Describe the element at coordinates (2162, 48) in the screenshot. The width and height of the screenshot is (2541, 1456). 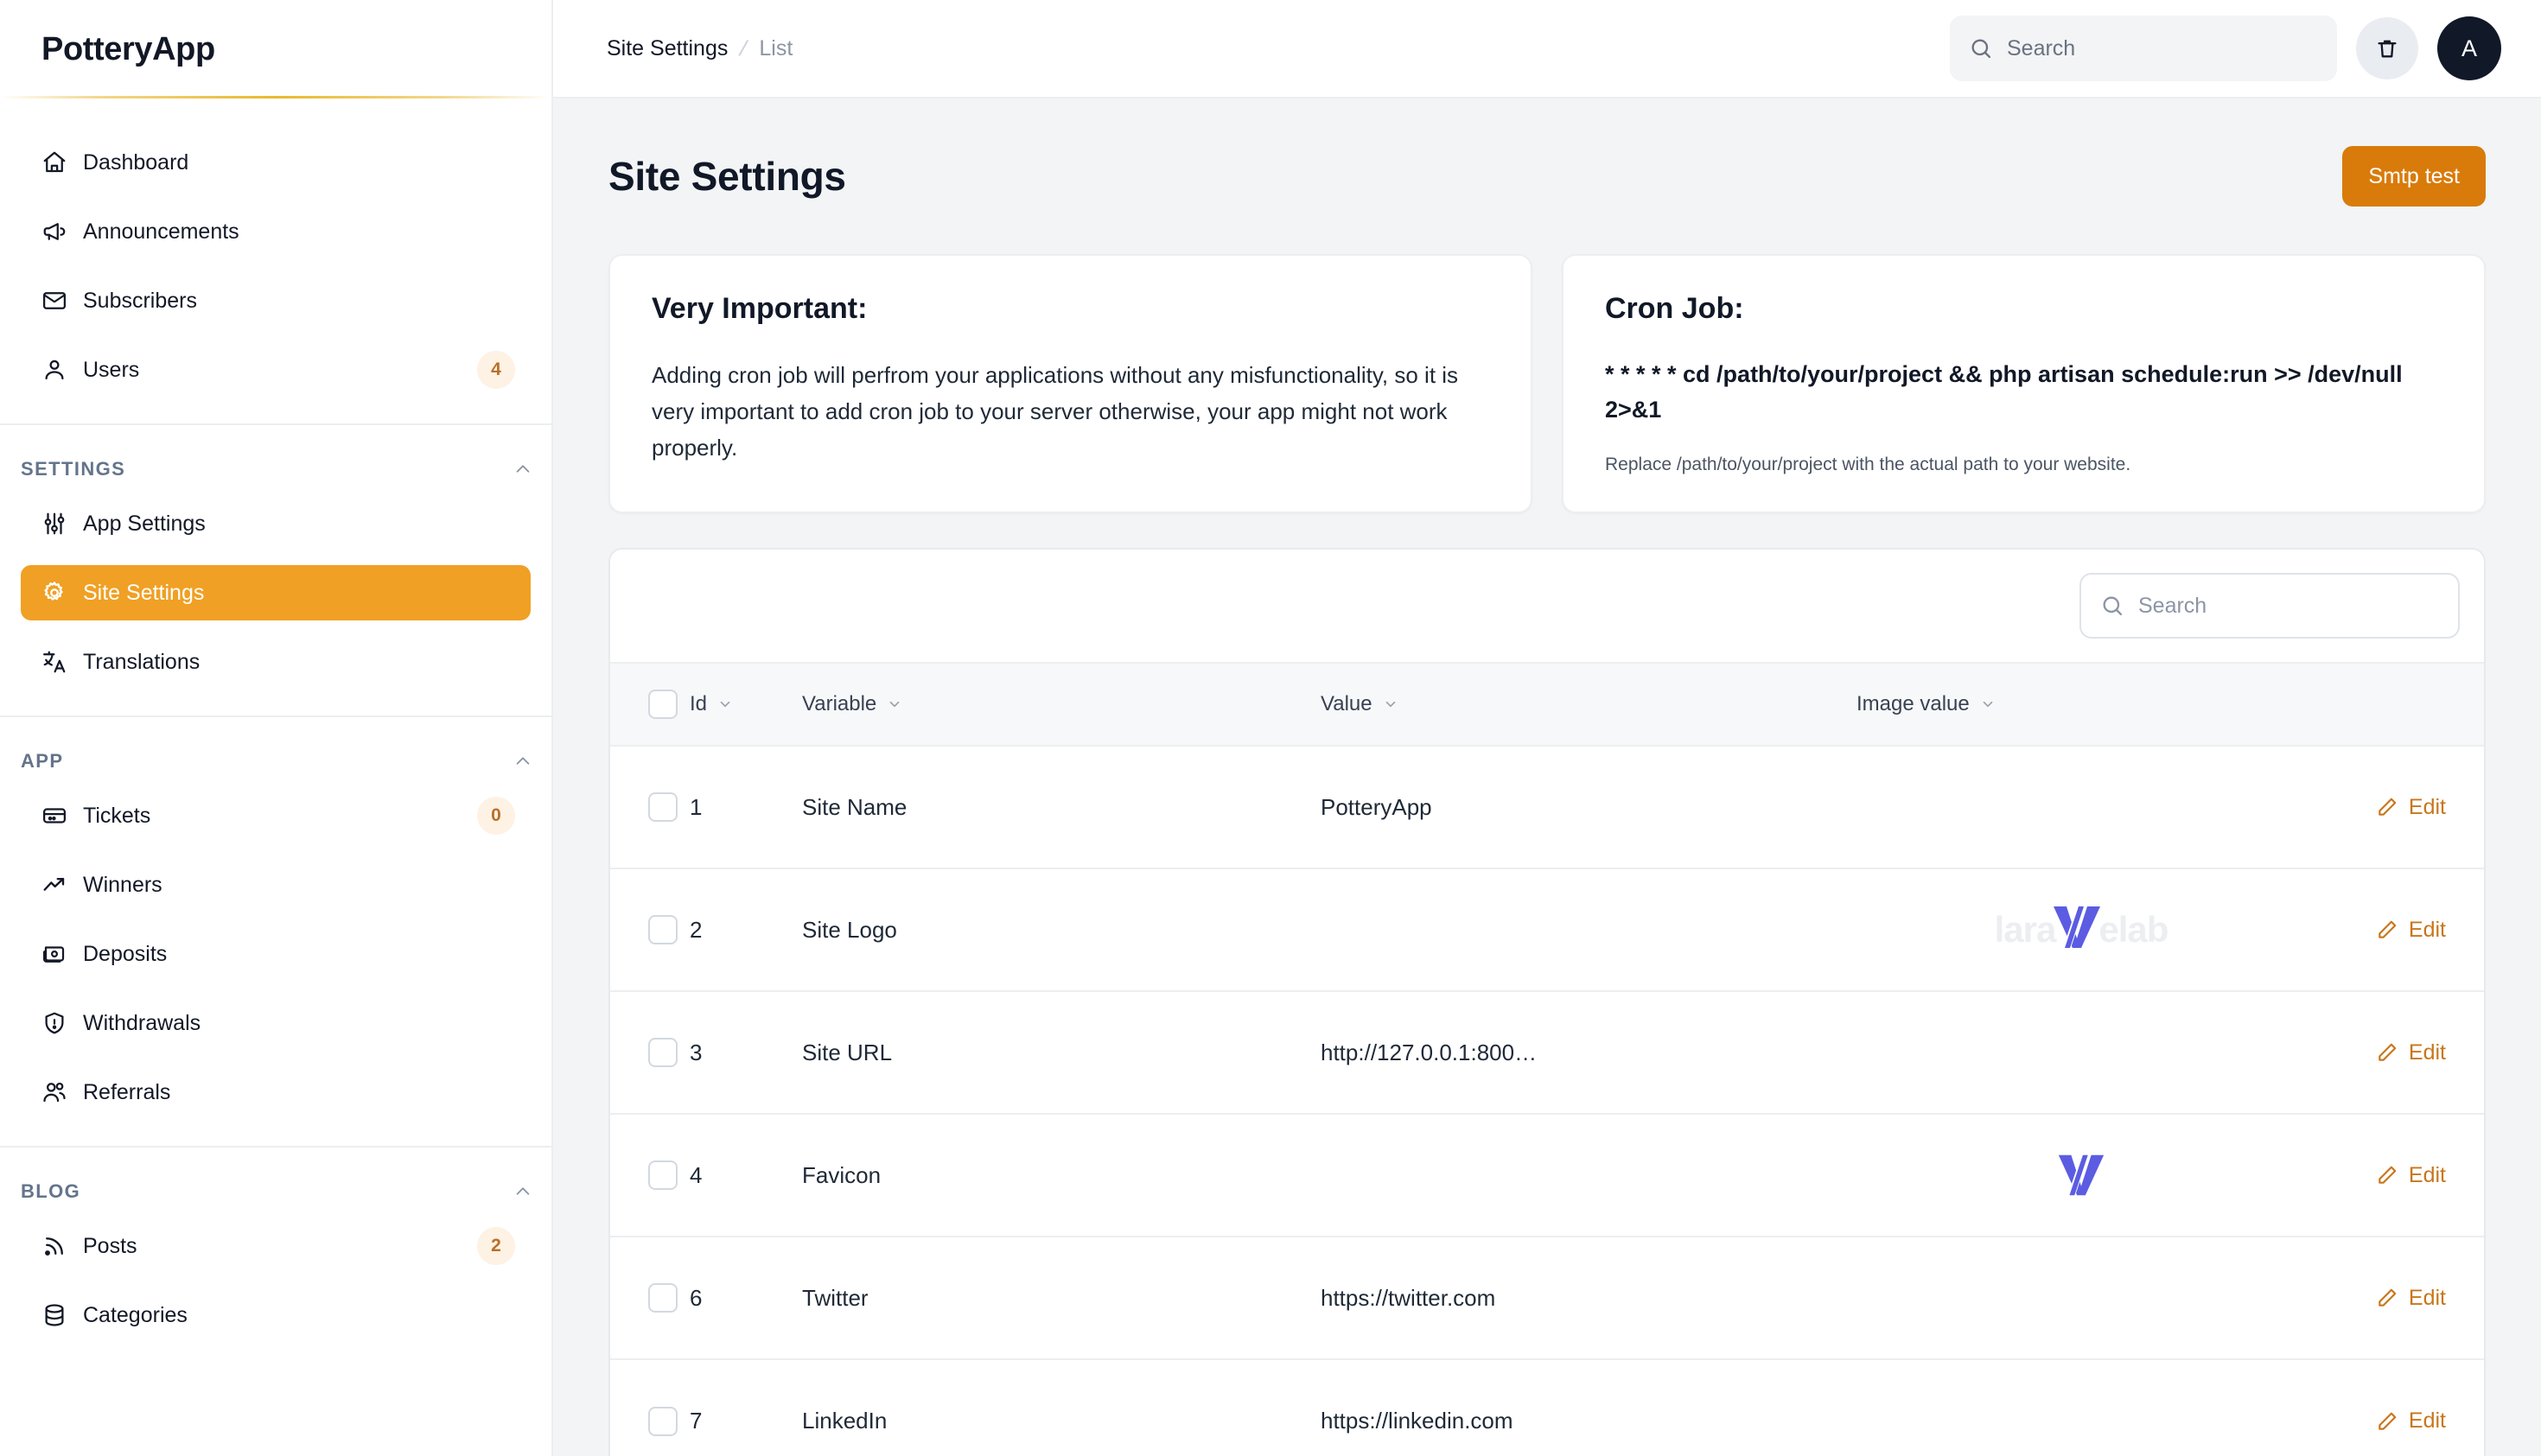
I see `search-input` at that location.